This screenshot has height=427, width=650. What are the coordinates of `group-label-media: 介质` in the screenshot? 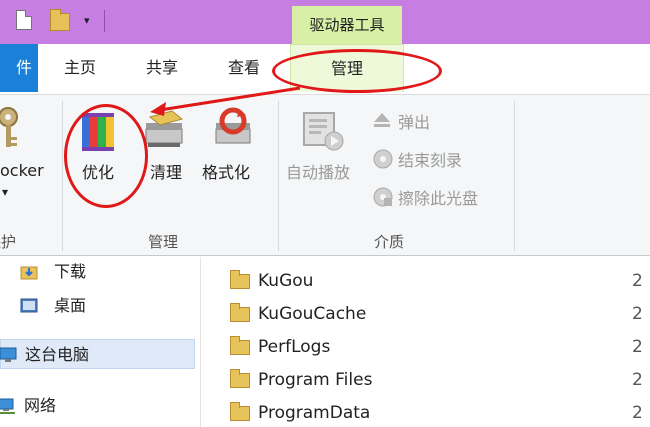 It's located at (389, 242).